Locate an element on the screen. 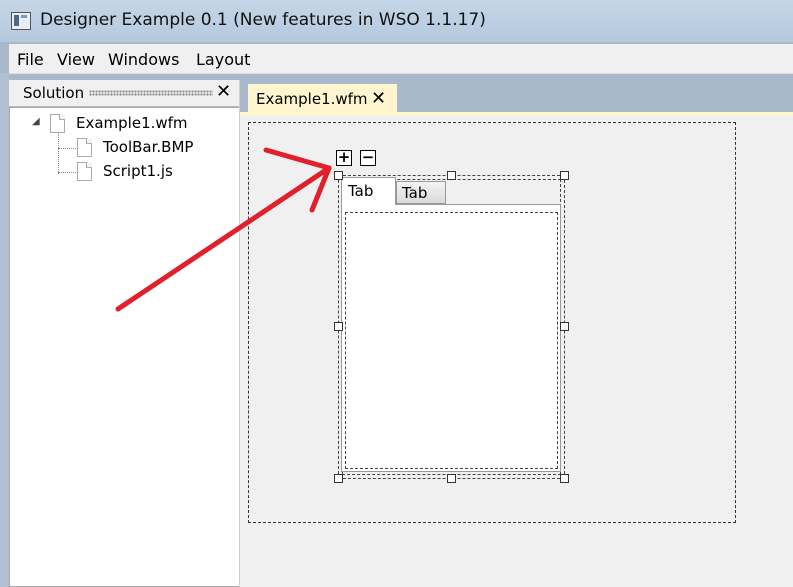 This screenshot has width=793, height=587. tab-control-tab-1: Tab is located at coordinates (368, 191).